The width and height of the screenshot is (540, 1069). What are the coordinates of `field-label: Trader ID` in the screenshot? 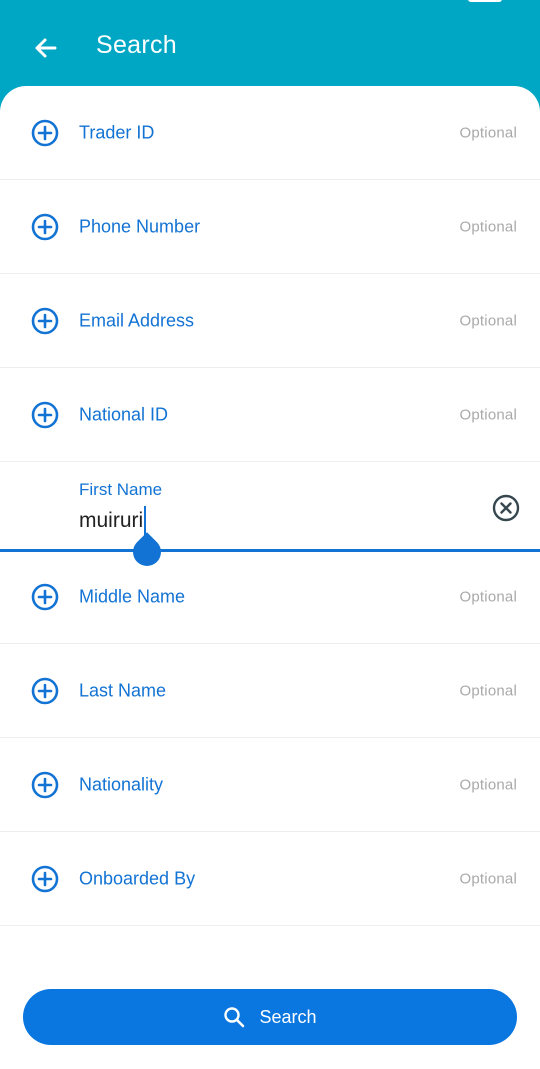 It's located at (117, 132).